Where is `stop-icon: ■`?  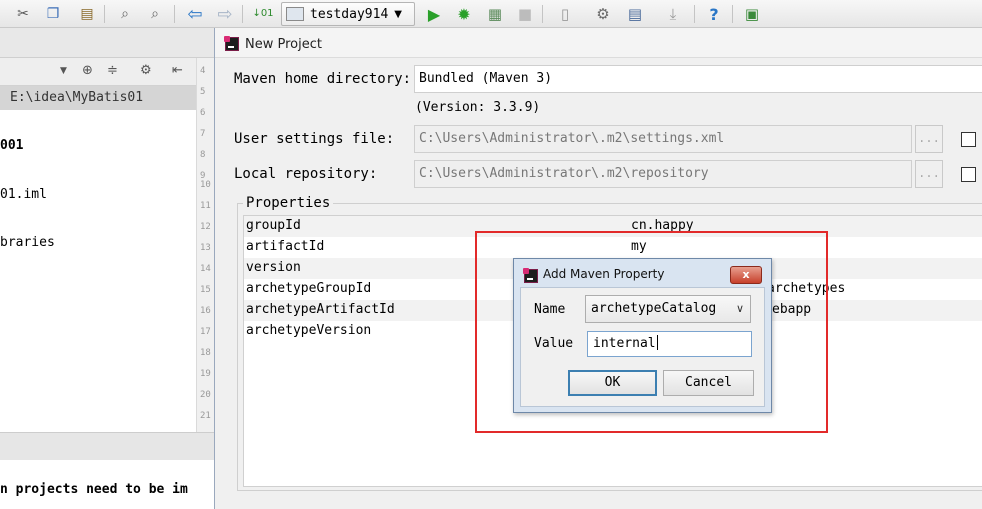 stop-icon: ■ is located at coordinates (525, 14).